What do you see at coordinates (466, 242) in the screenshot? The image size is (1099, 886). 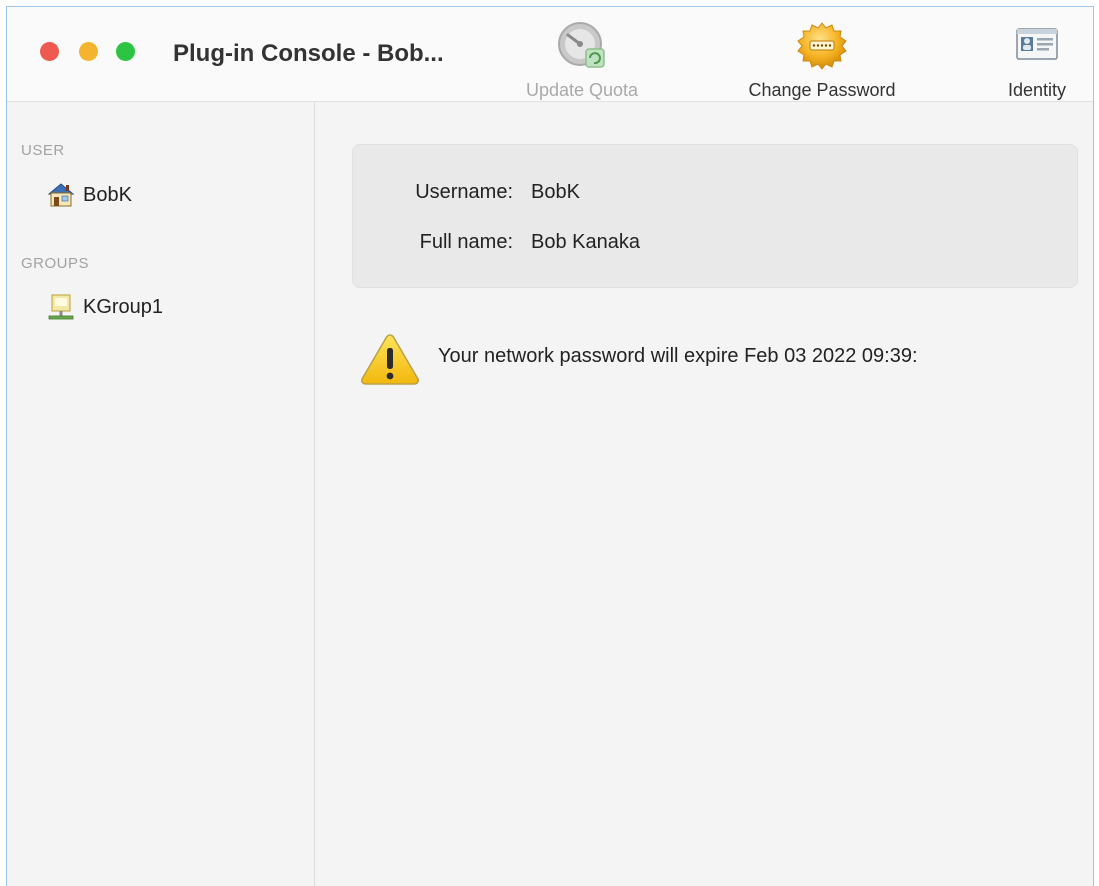 I see `fullname-label: Full name:` at bounding box center [466, 242].